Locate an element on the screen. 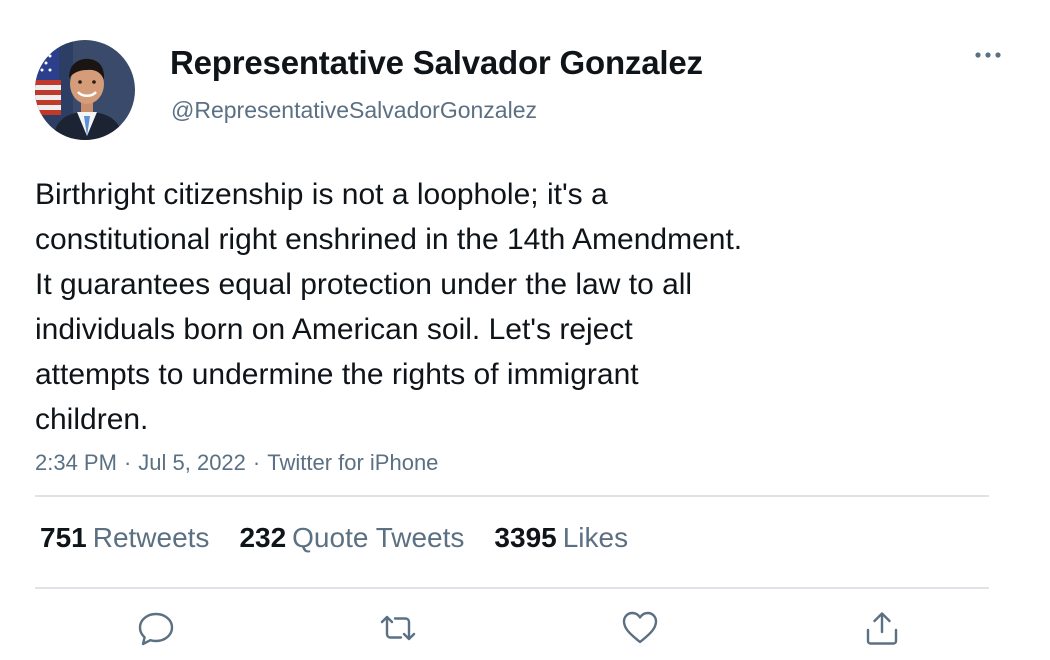  tweet-metadata: 2:34 PM · Jul 5, 2022 · Twitter for iPhone is located at coordinates (236, 463).